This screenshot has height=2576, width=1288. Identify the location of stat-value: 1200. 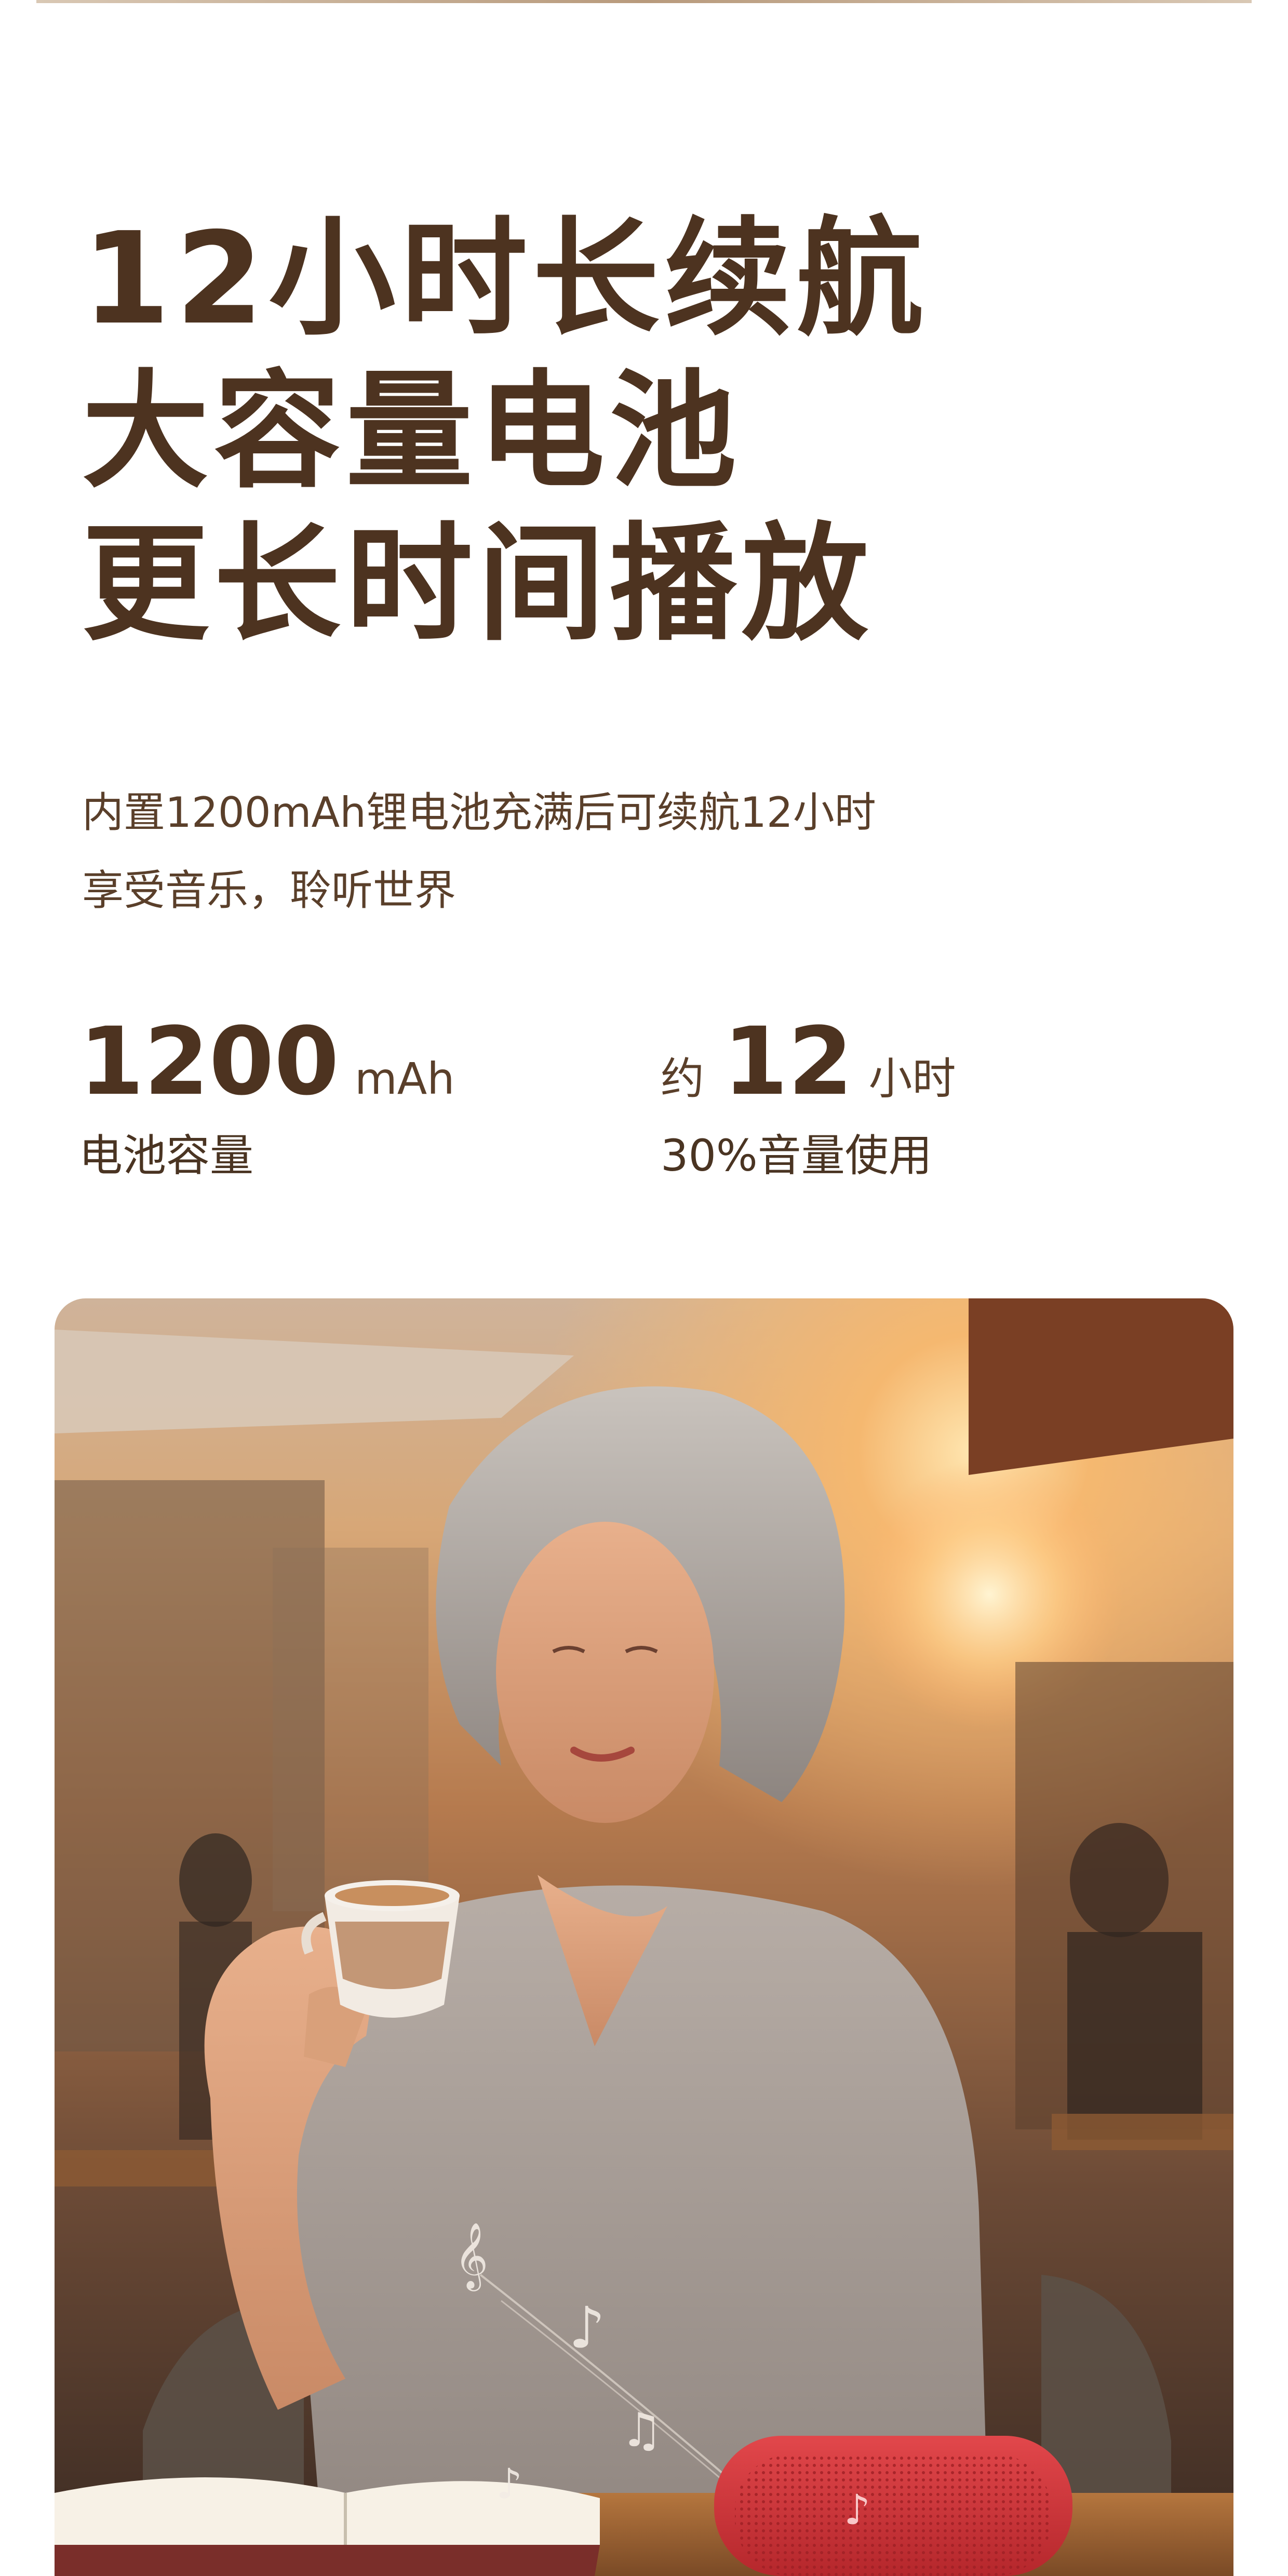
(209, 1062).